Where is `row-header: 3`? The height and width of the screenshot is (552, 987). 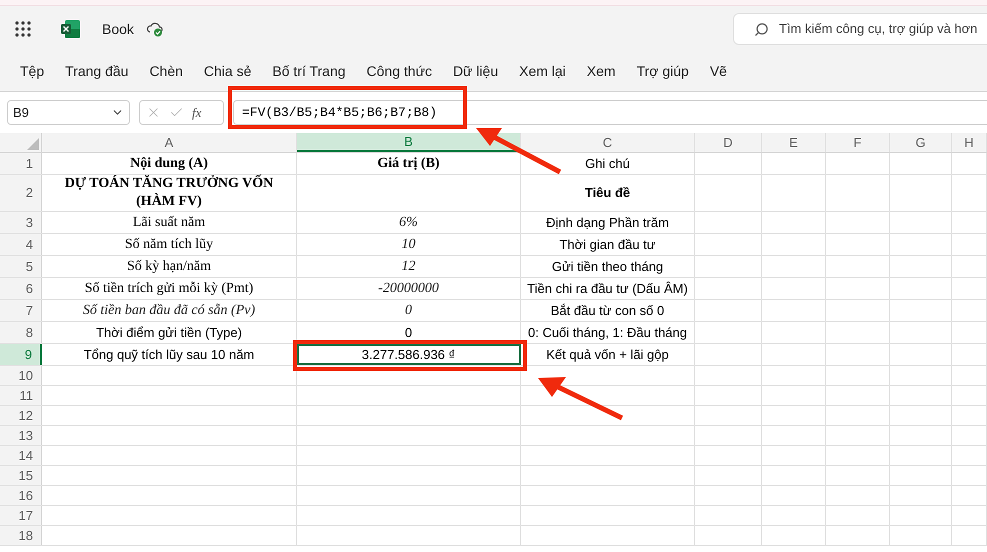
row-header: 3 is located at coordinates (21, 222).